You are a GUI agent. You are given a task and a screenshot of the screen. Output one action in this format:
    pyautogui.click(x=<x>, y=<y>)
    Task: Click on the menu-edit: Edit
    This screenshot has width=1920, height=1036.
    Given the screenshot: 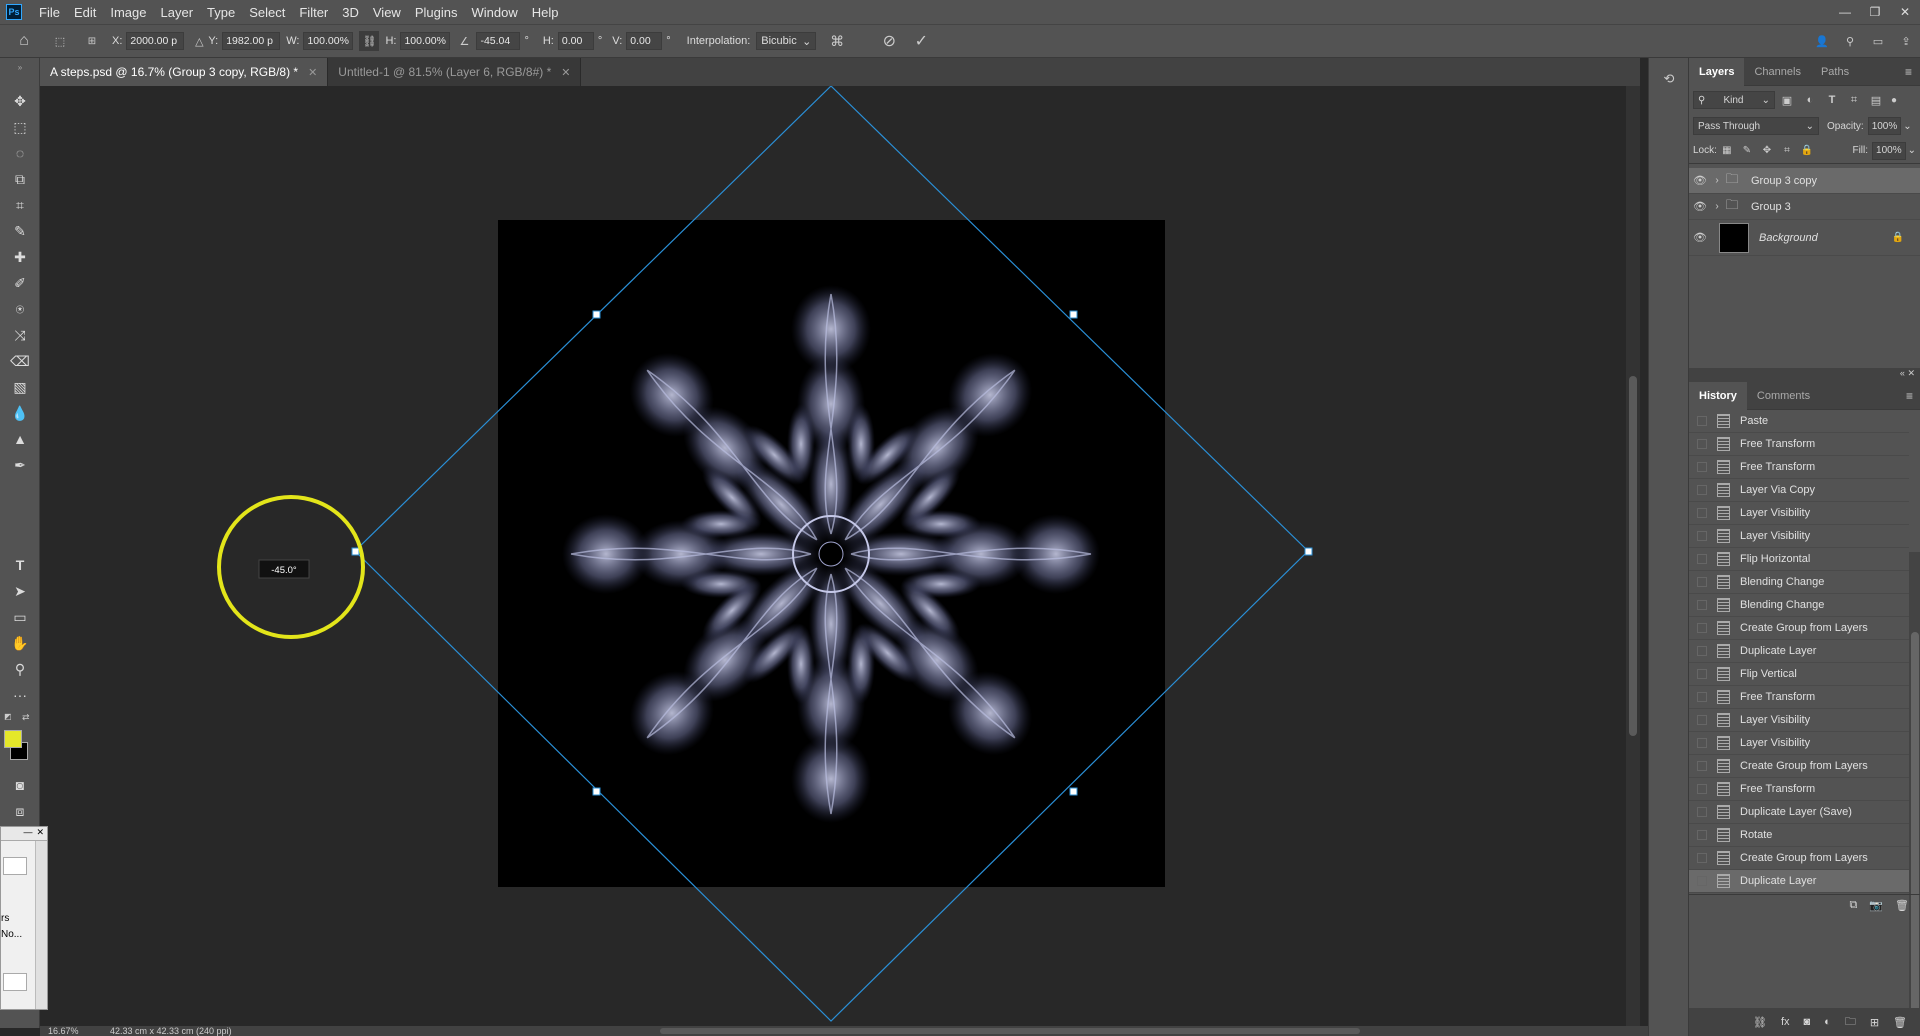 What is the action you would take?
    pyautogui.click(x=85, y=12)
    